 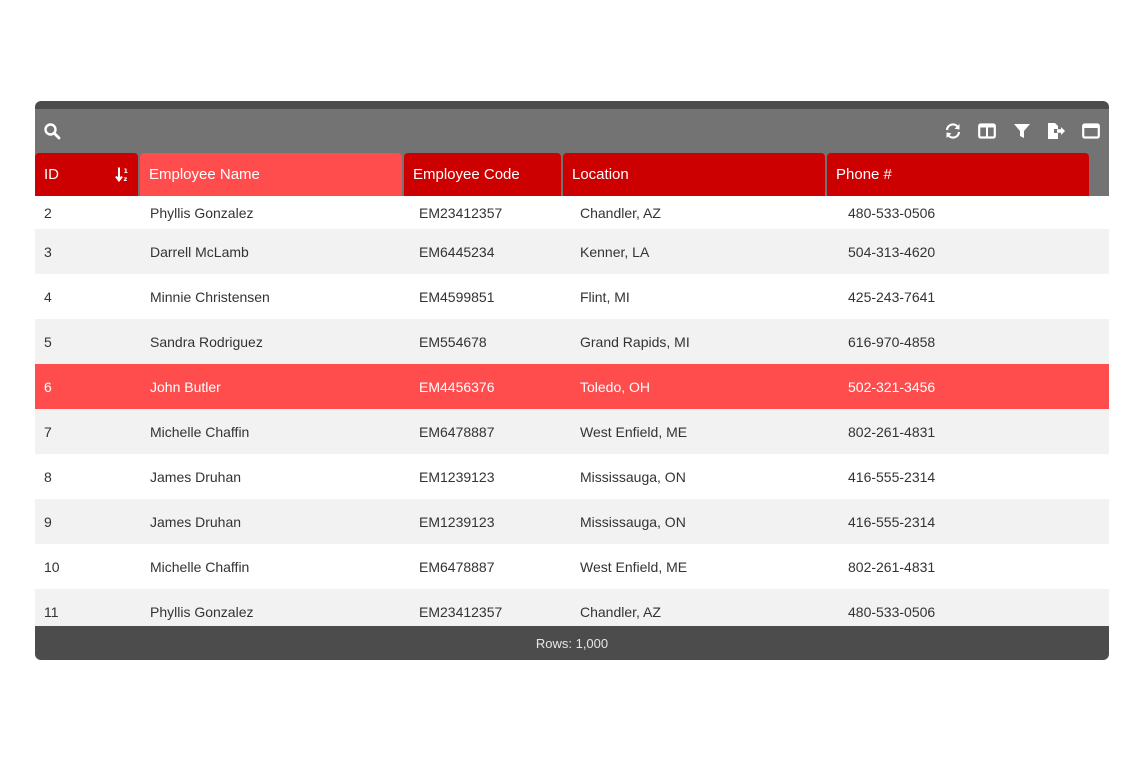 What do you see at coordinates (635, 341) in the screenshot?
I see `cell-location: Grand Rapids, MI` at bounding box center [635, 341].